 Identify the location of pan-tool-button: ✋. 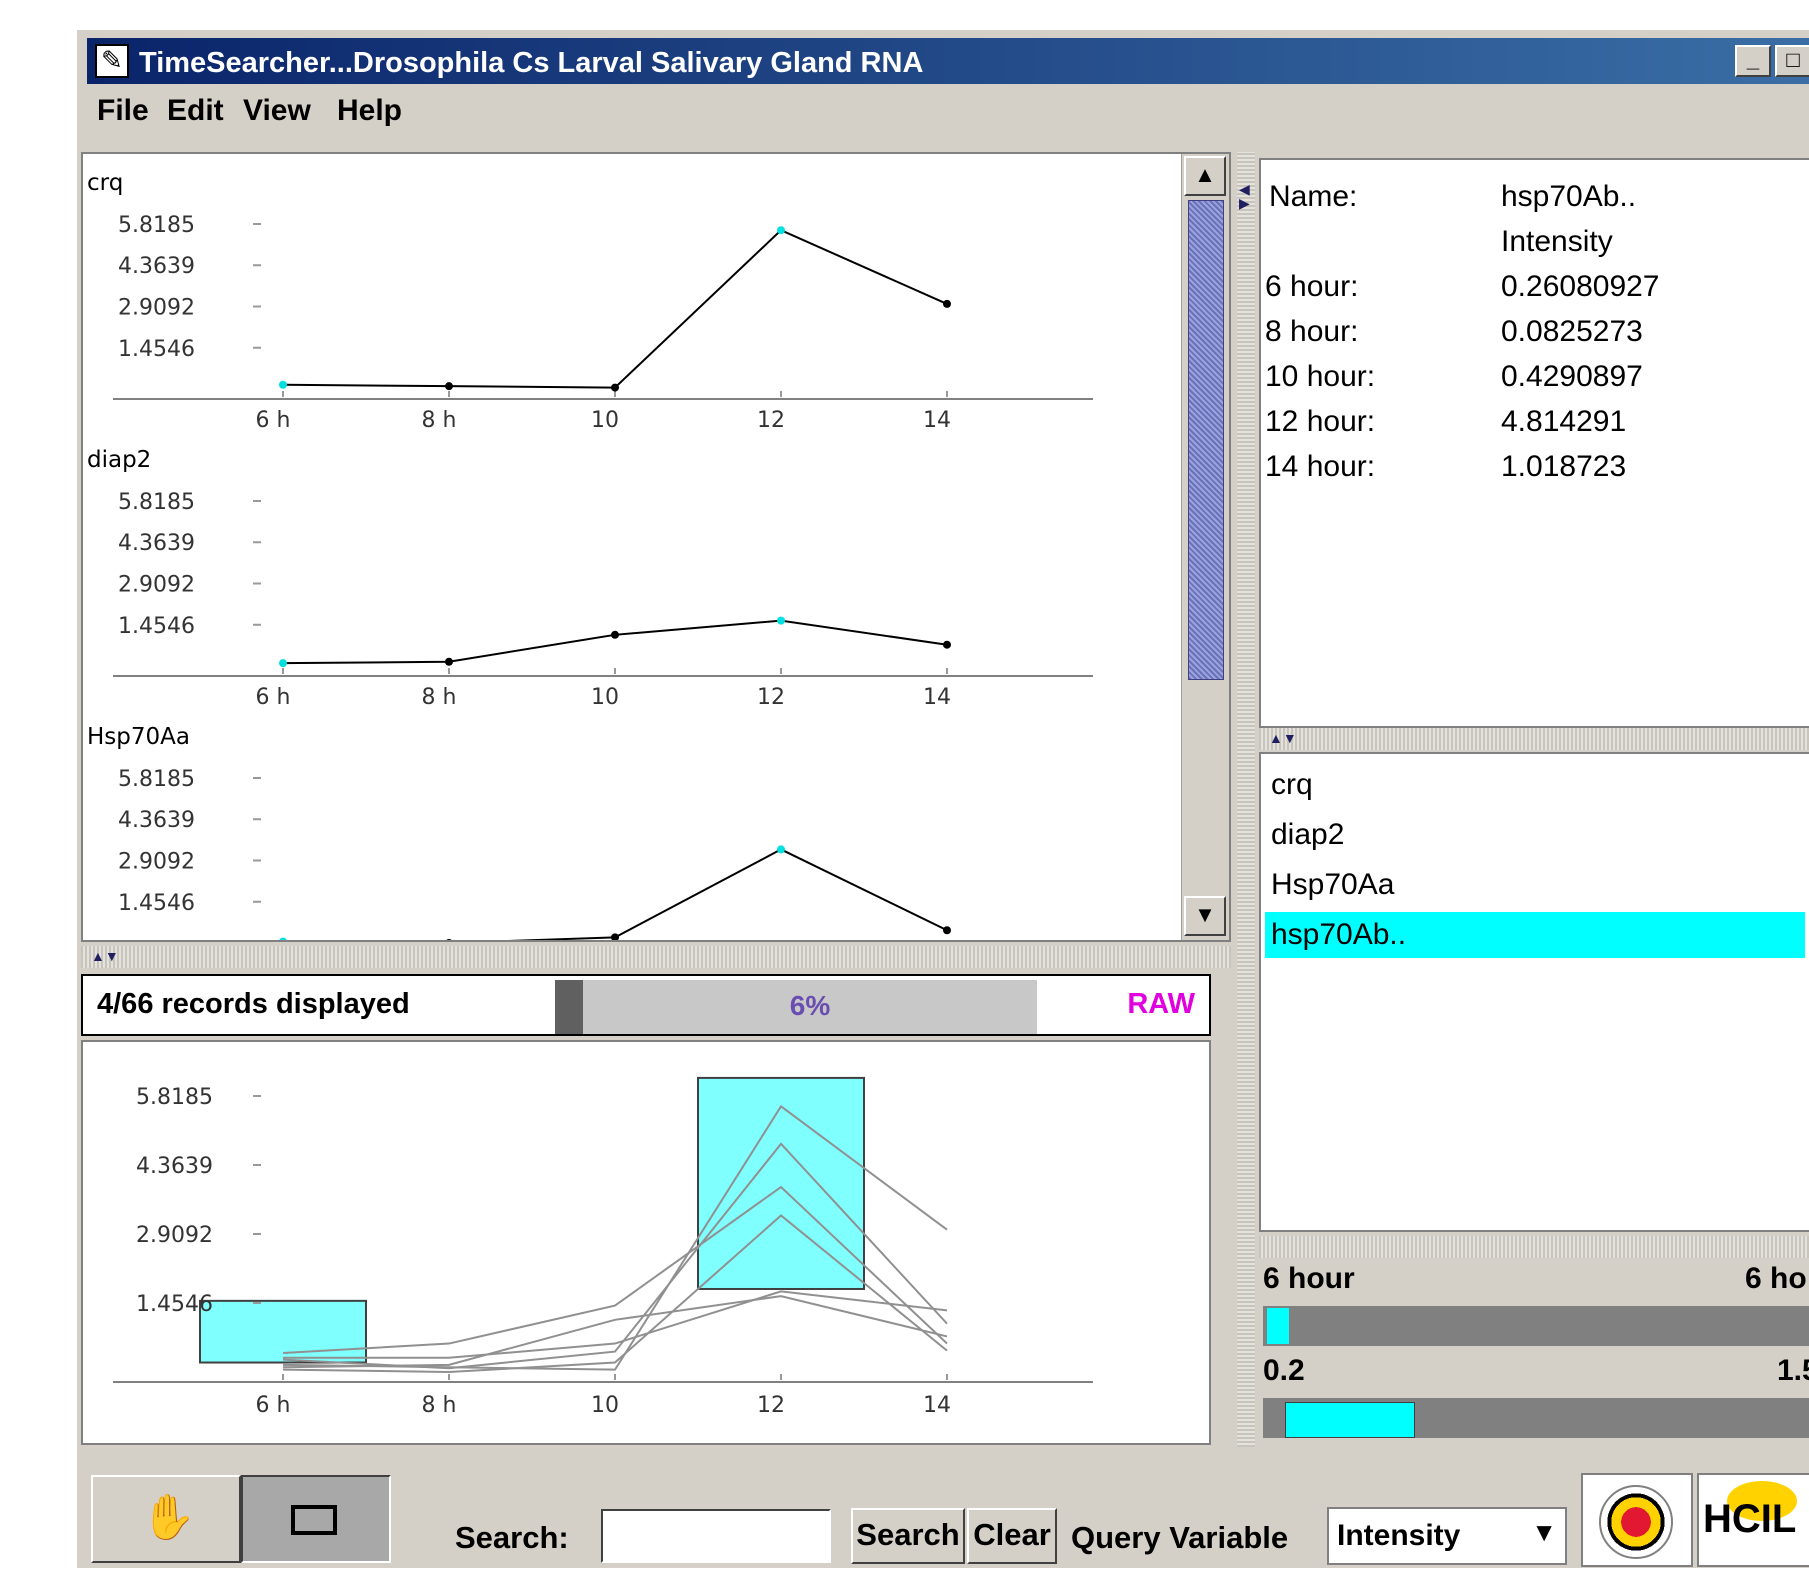
(166, 1519).